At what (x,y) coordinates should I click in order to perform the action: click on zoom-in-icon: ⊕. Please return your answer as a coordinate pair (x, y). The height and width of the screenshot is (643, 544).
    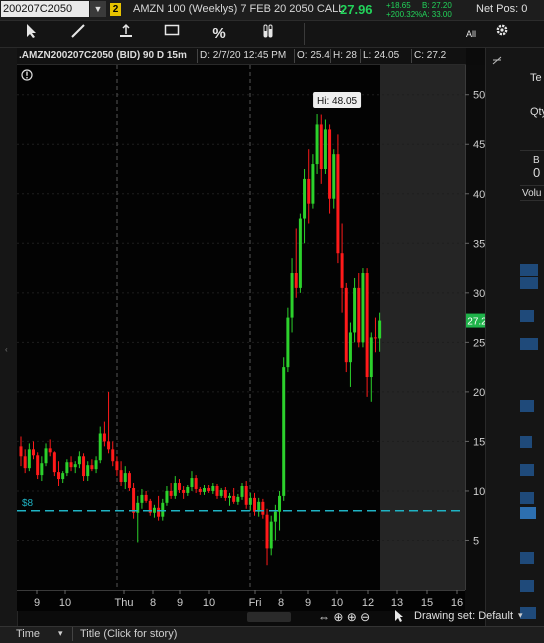
    Looking at the image, I should click on (352, 617).